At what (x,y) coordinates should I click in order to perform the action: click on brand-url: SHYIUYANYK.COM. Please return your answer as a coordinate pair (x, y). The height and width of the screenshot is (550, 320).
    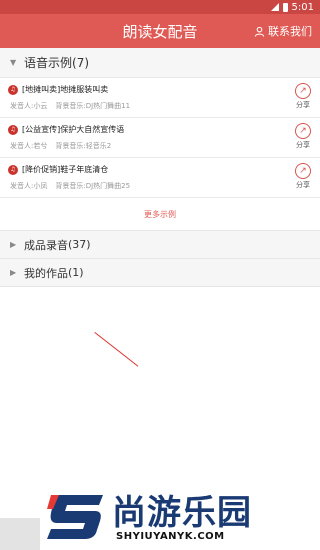
    Looking at the image, I should click on (170, 536).